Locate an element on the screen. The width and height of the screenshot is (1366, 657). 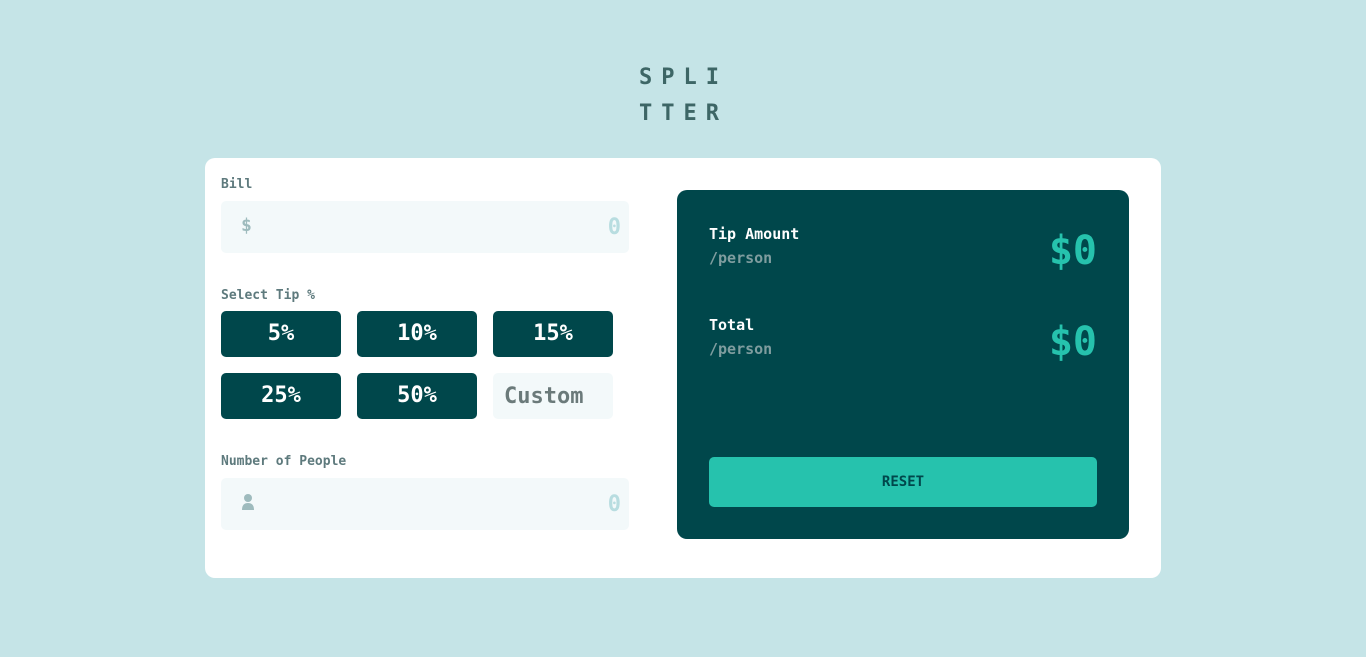
select-tip-label: Select Tip % is located at coordinates (268, 295).